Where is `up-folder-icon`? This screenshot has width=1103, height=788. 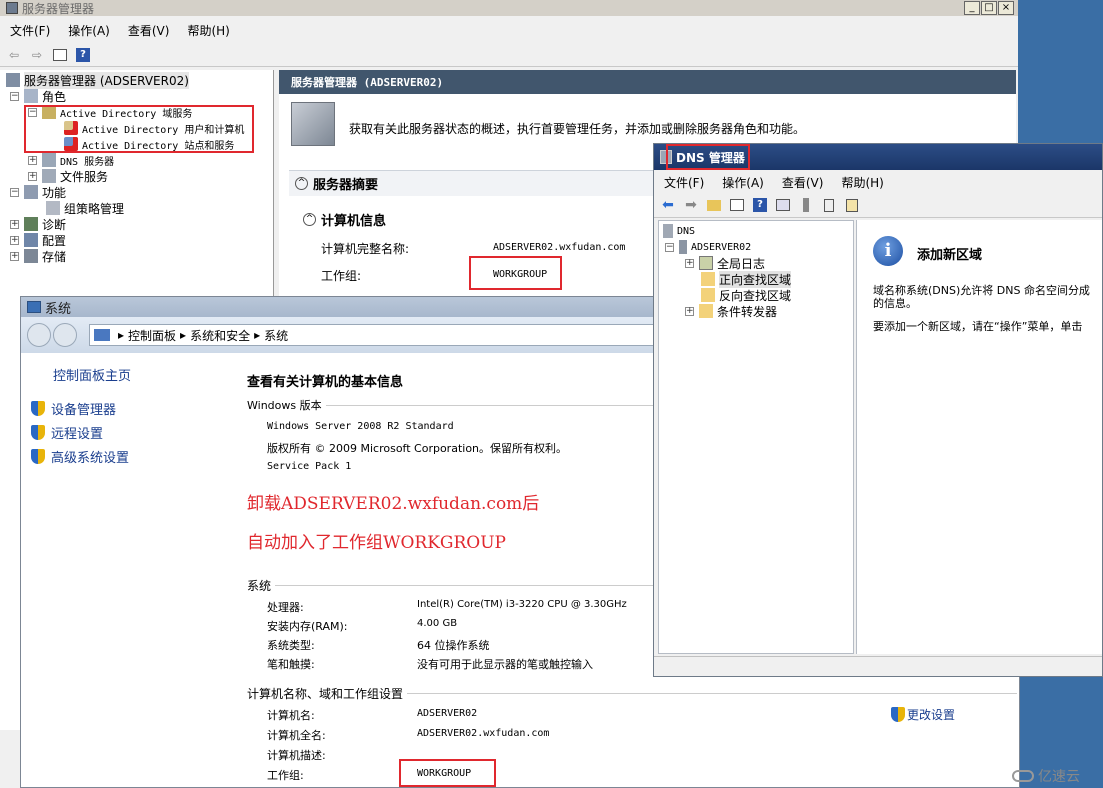 up-folder-icon is located at coordinates (714, 205).